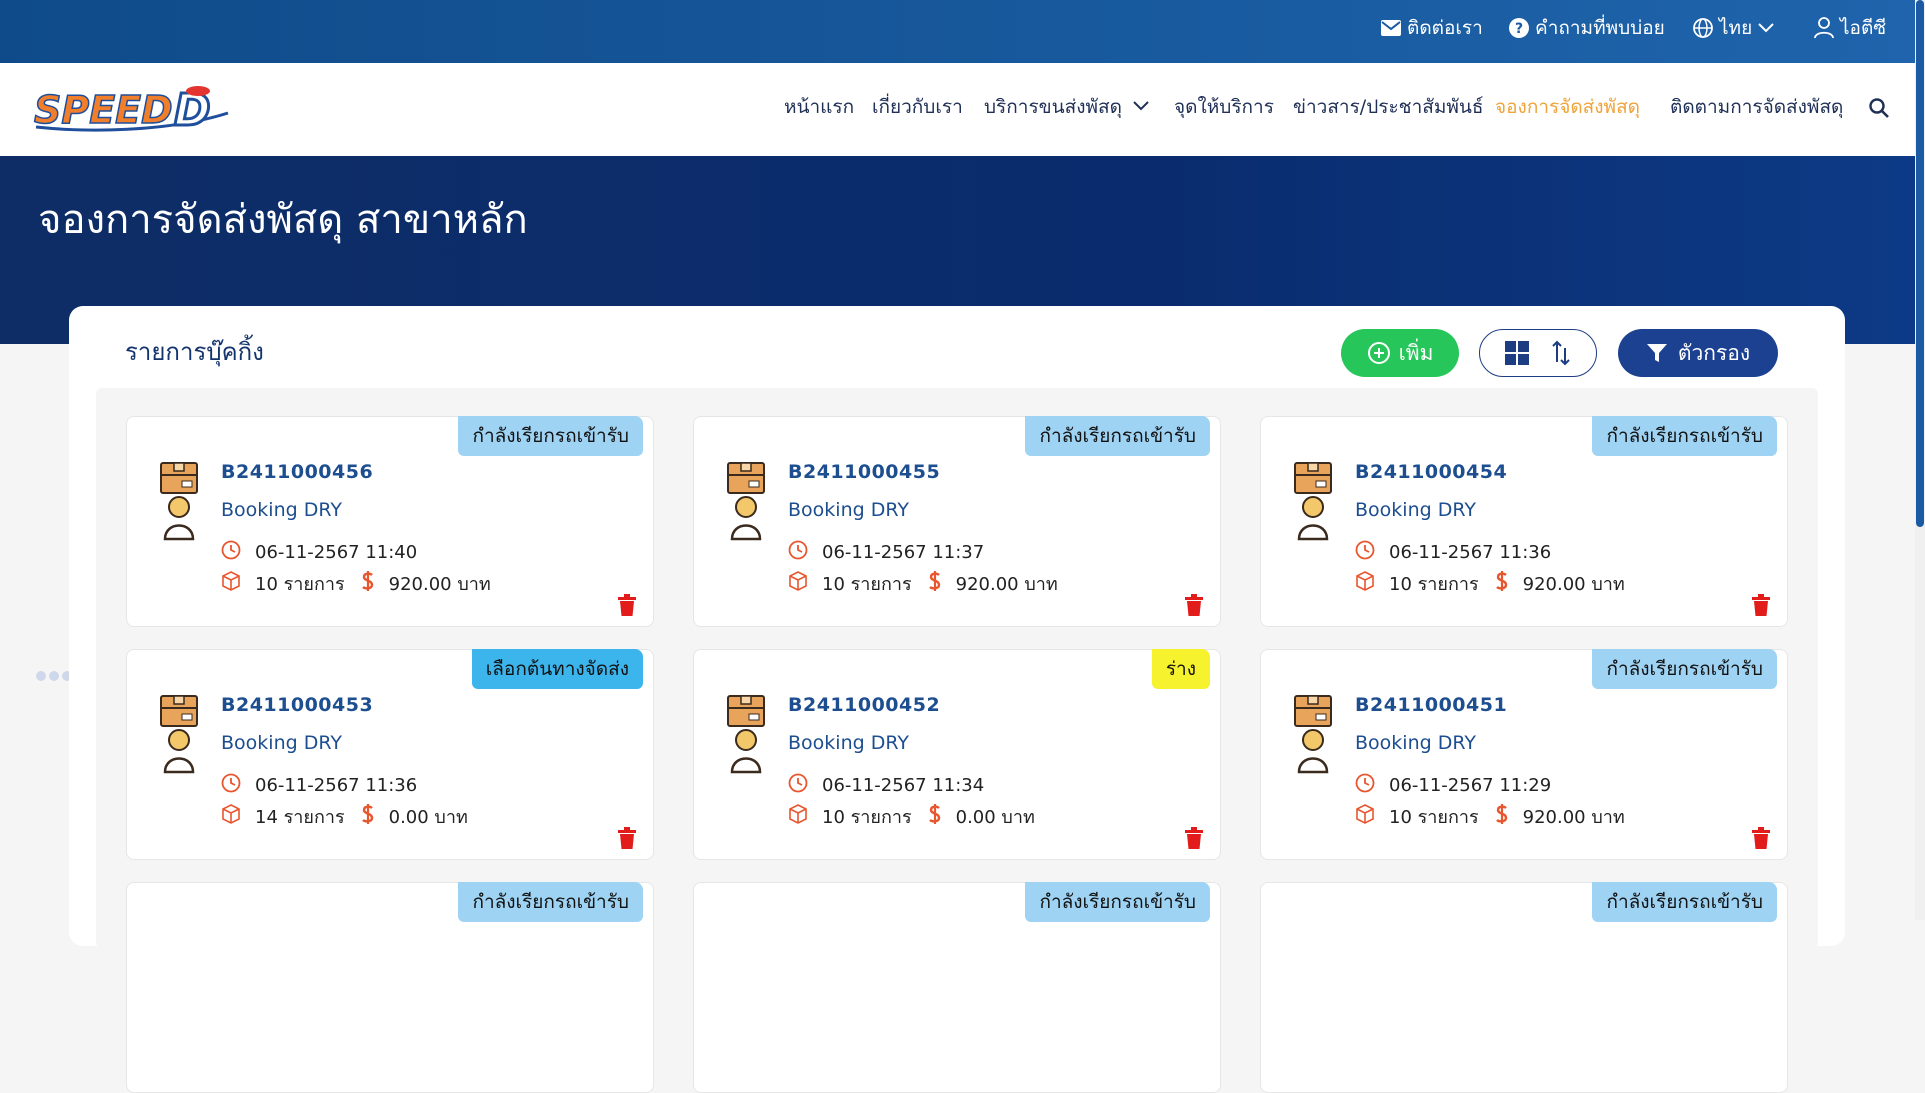  I want to click on speed-d-logo: SPEED D, so click(132, 110).